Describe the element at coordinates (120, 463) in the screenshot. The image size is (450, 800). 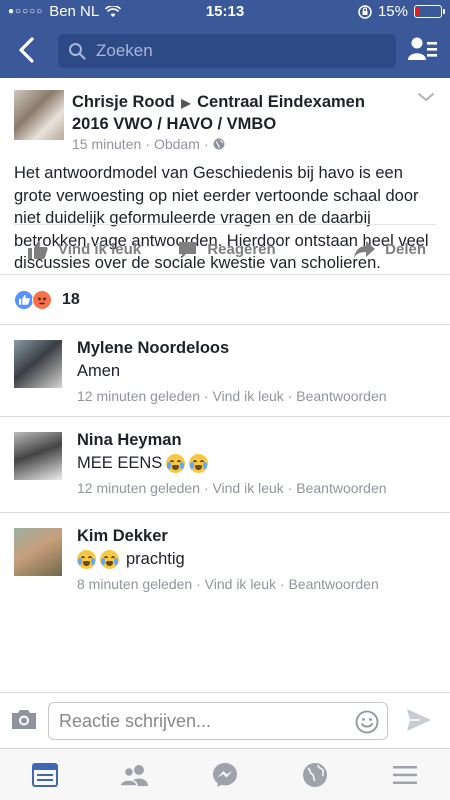
I see `comment-text-content: MEE EENS` at that location.